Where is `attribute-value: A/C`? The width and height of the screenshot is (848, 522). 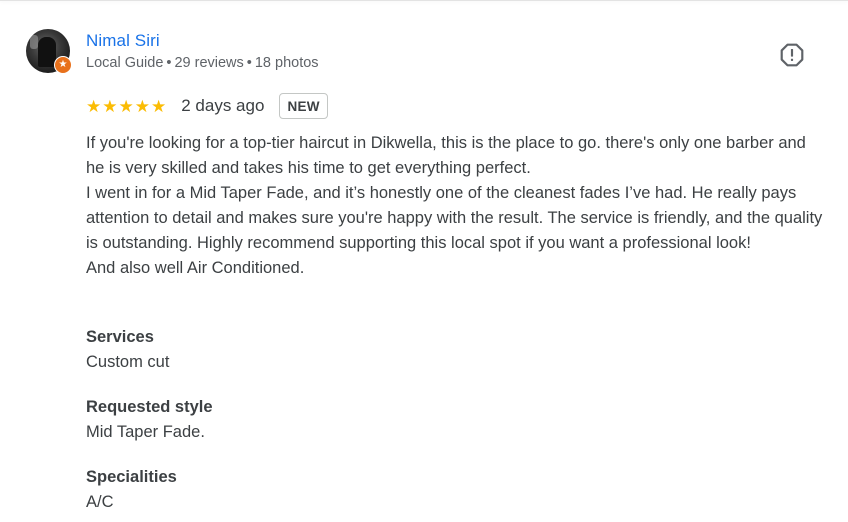 attribute-value: A/C is located at coordinates (100, 502).